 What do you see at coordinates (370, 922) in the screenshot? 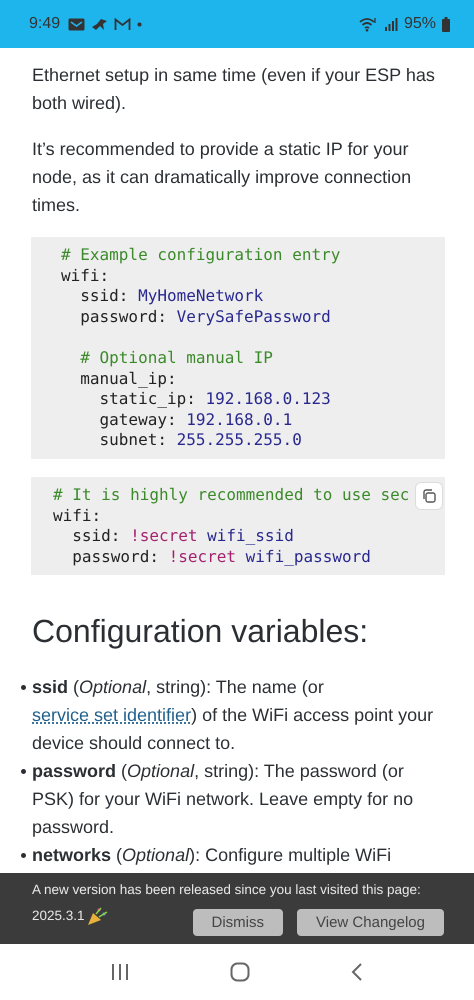
I see `banner-button: View Changelog` at bounding box center [370, 922].